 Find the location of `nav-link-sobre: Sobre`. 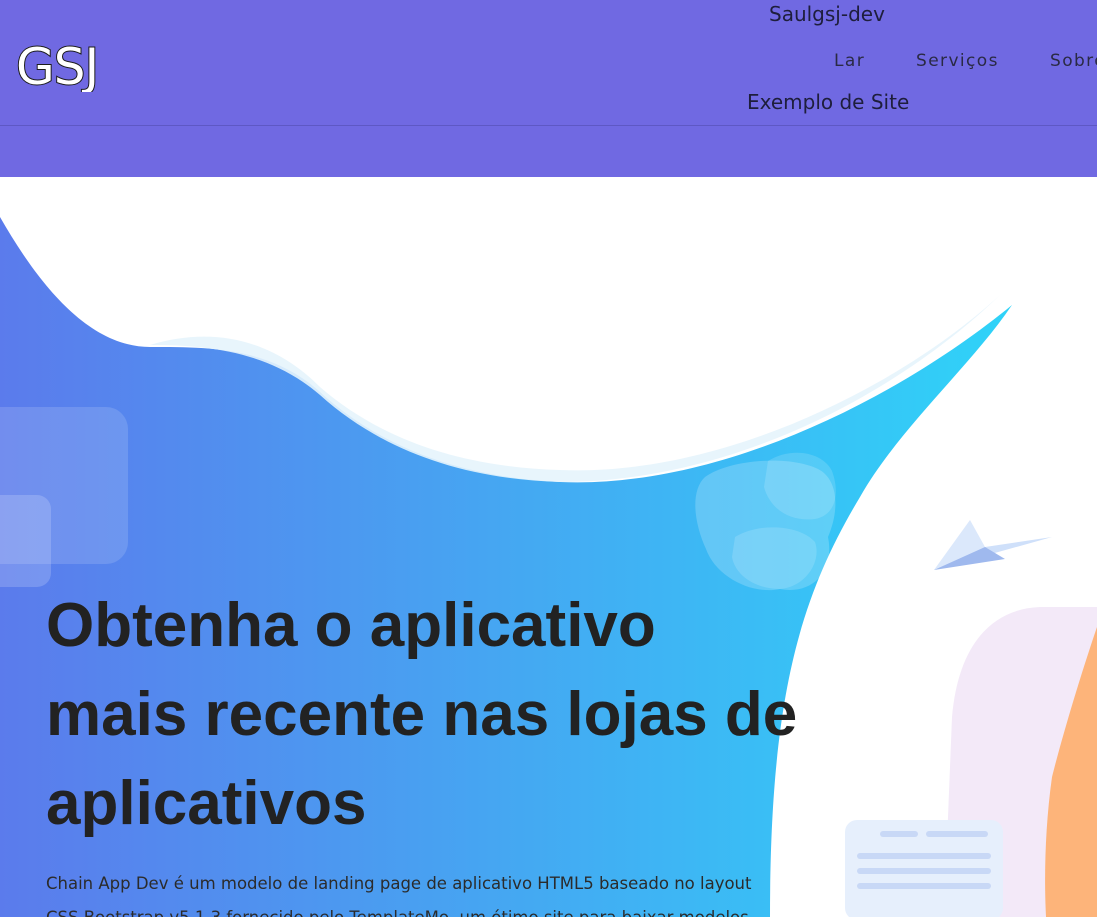

nav-link-sobre: Sobre is located at coordinates (1073, 61).